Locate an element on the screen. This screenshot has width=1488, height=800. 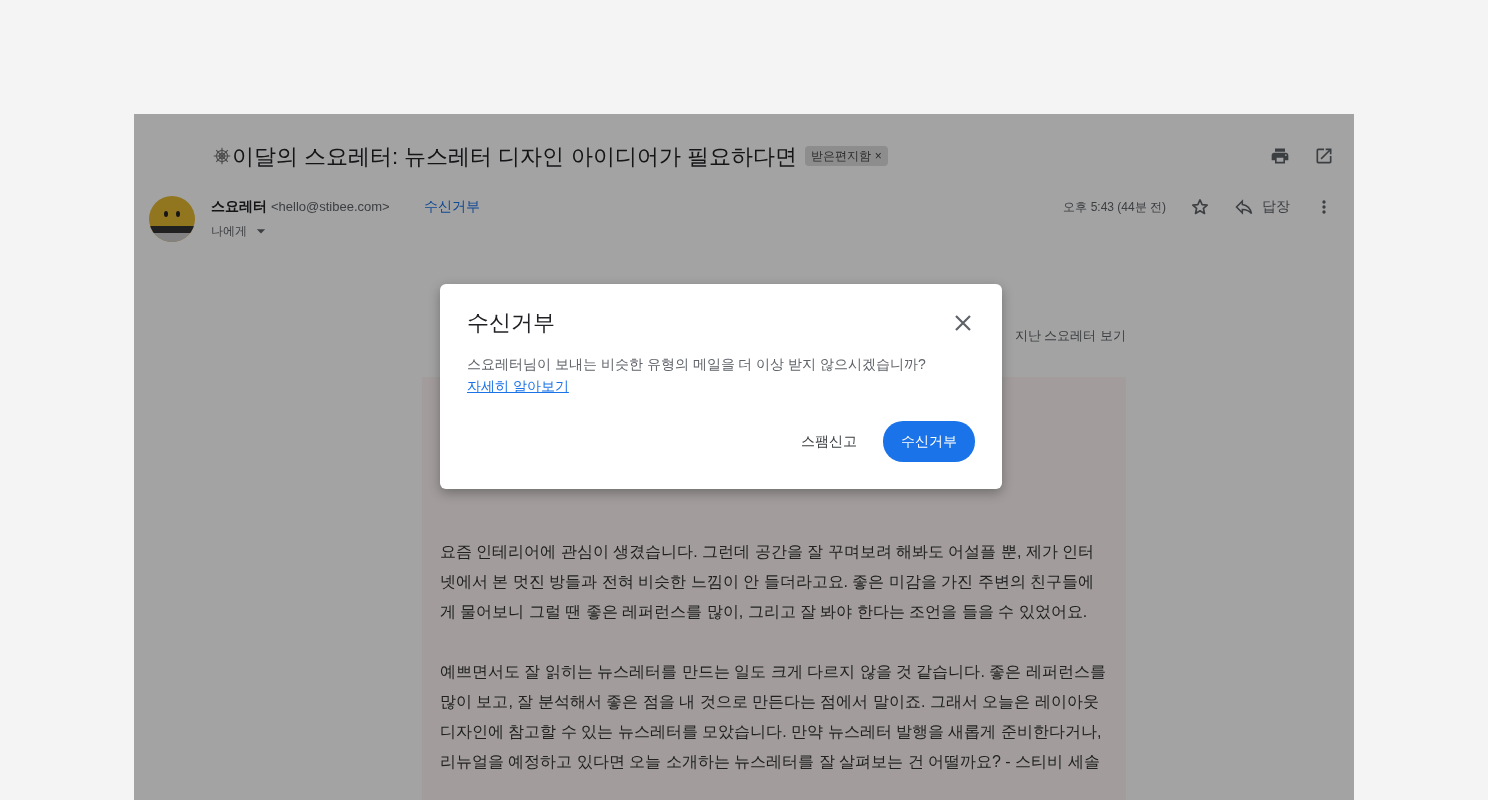
sender-address: <hello@stibee.com> is located at coordinates (330, 207).